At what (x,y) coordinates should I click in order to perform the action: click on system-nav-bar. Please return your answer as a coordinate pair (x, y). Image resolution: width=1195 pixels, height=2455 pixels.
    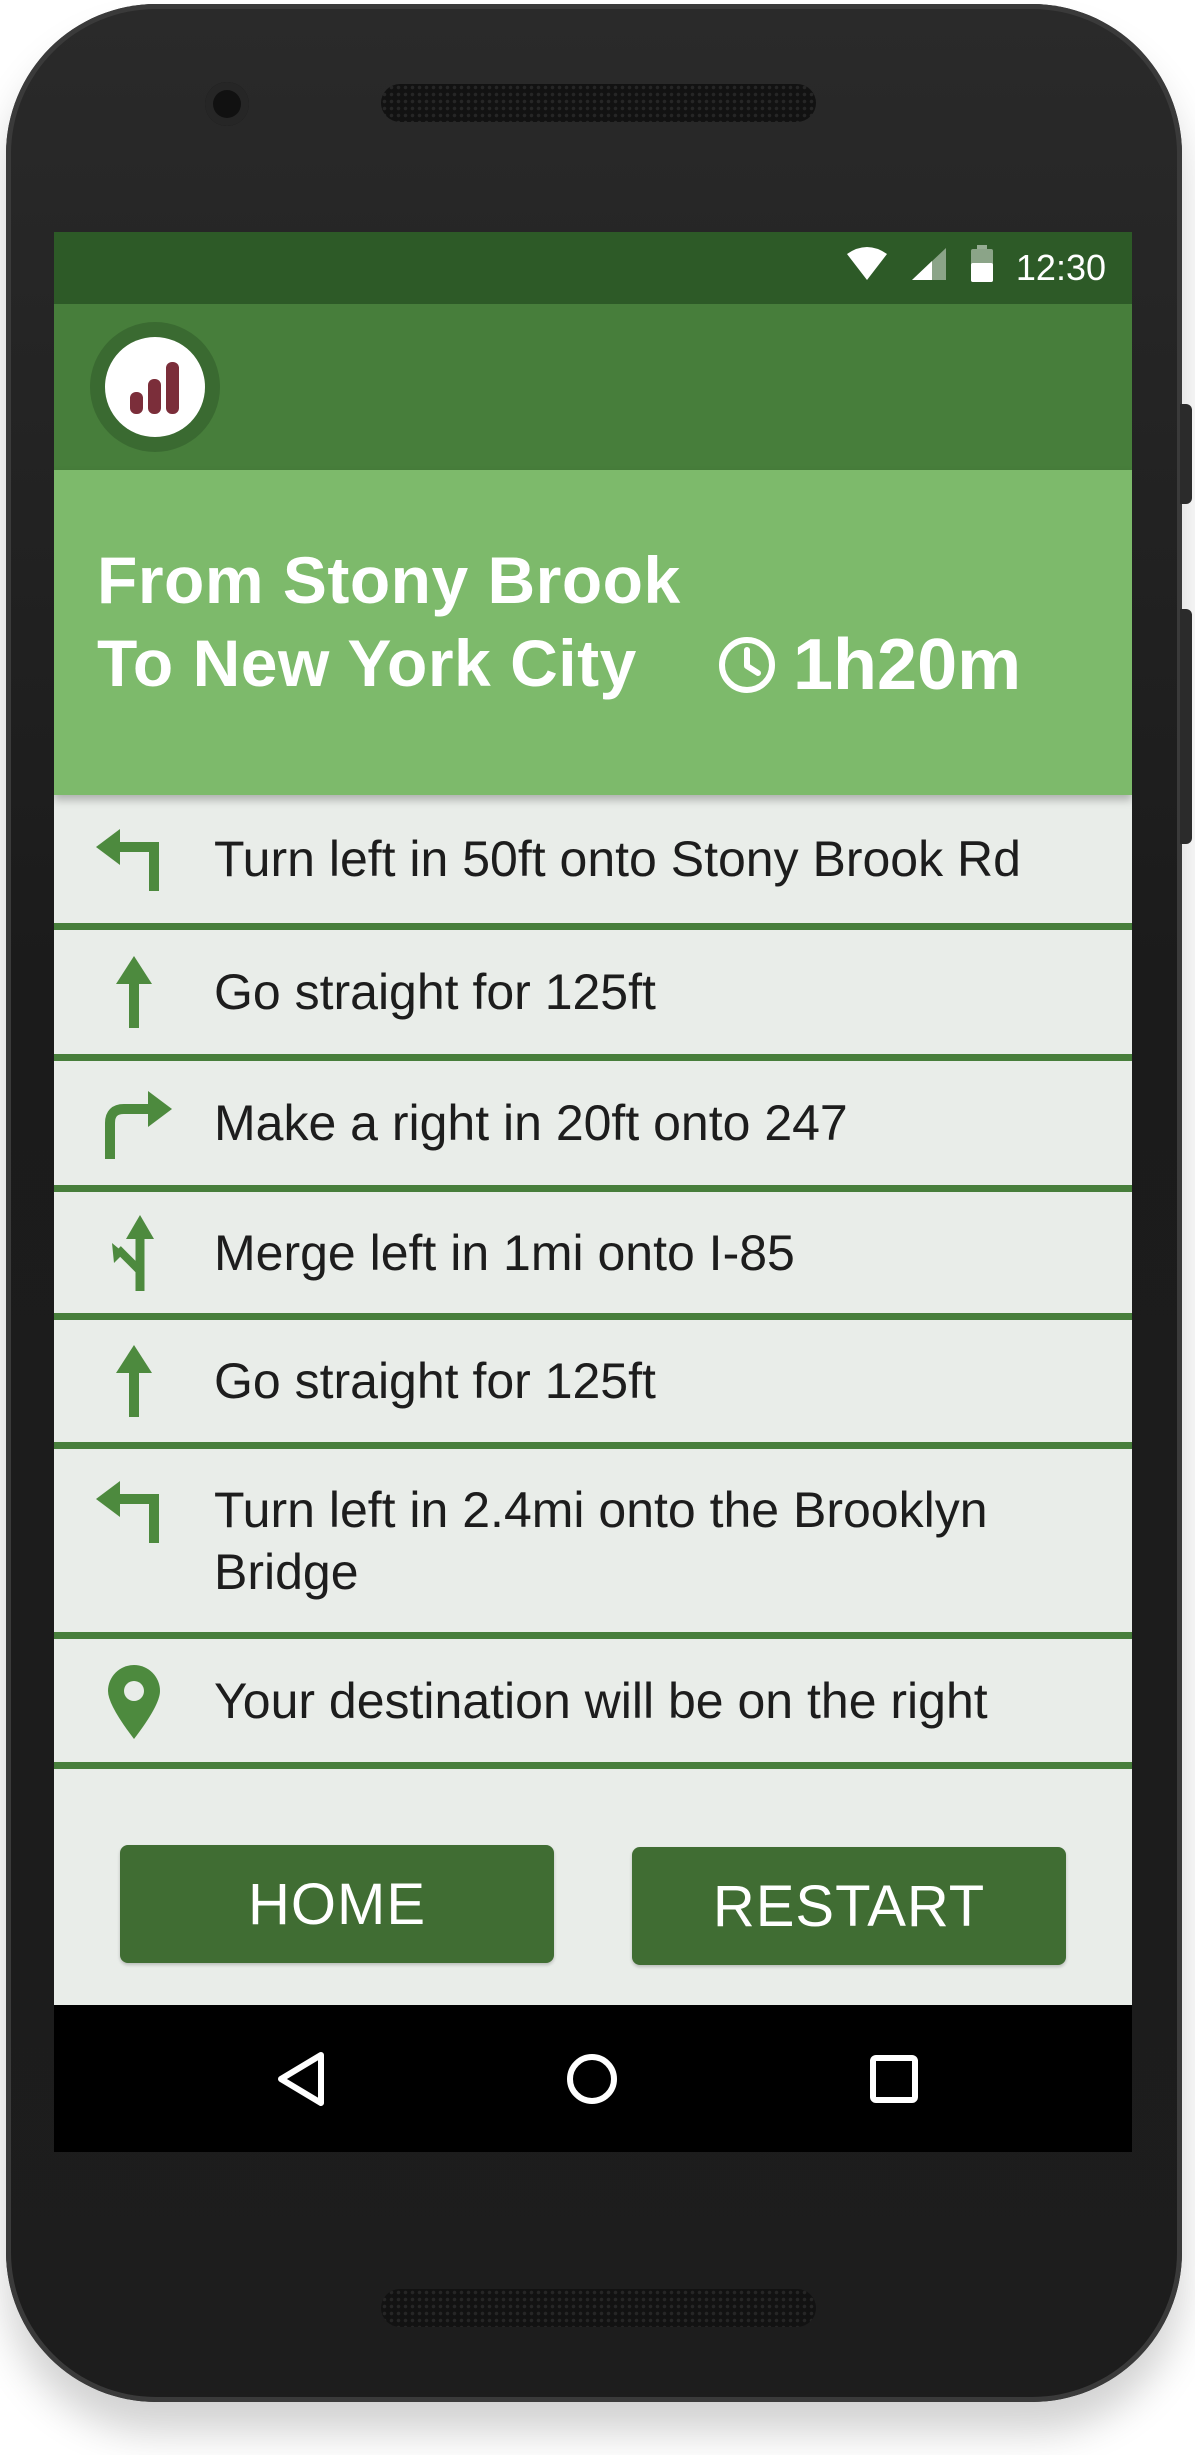
    Looking at the image, I should click on (593, 2078).